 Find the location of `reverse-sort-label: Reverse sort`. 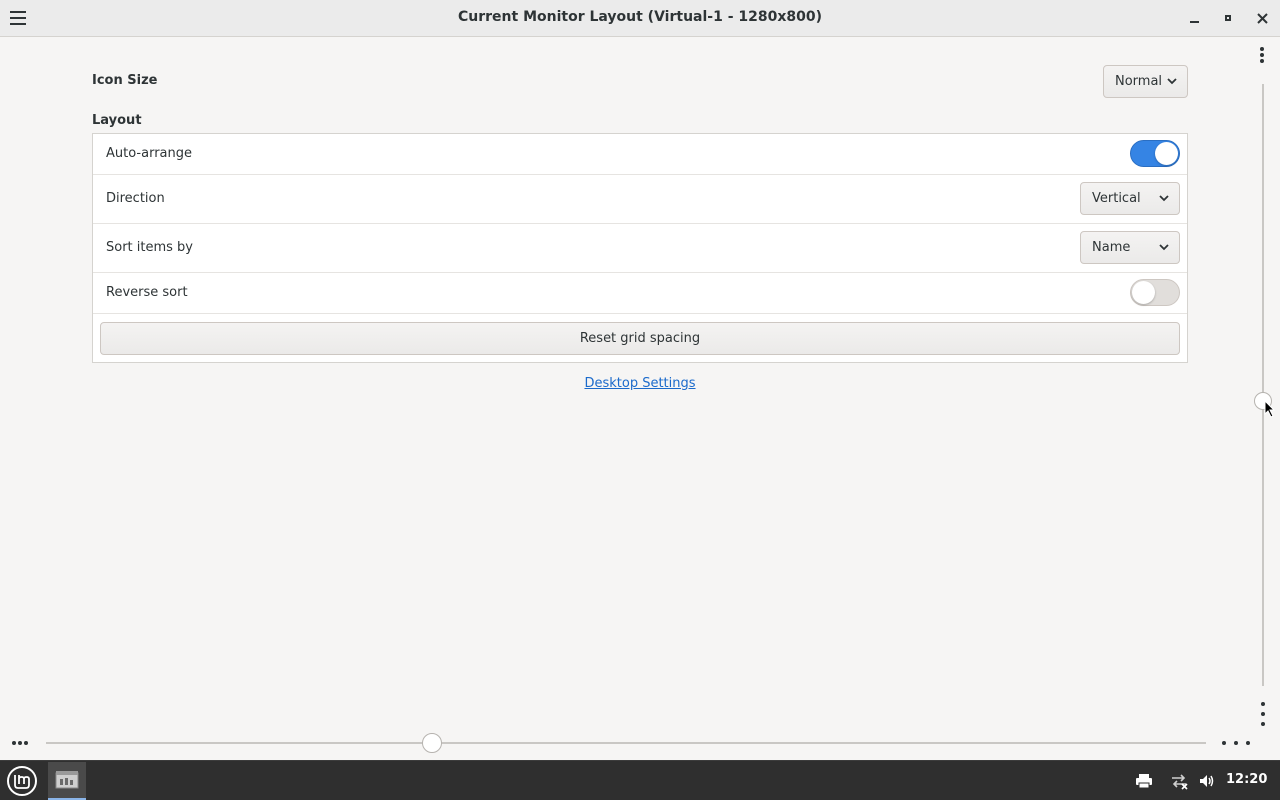

reverse-sort-label: Reverse sort is located at coordinates (147, 292).